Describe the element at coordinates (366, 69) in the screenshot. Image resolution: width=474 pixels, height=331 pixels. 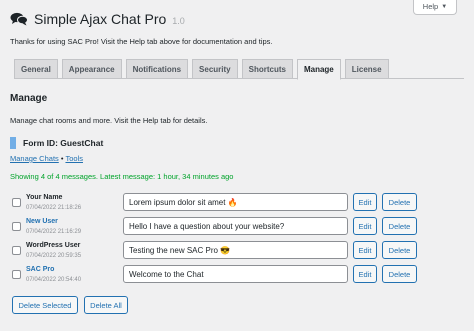
I see `tab-license: License` at that location.